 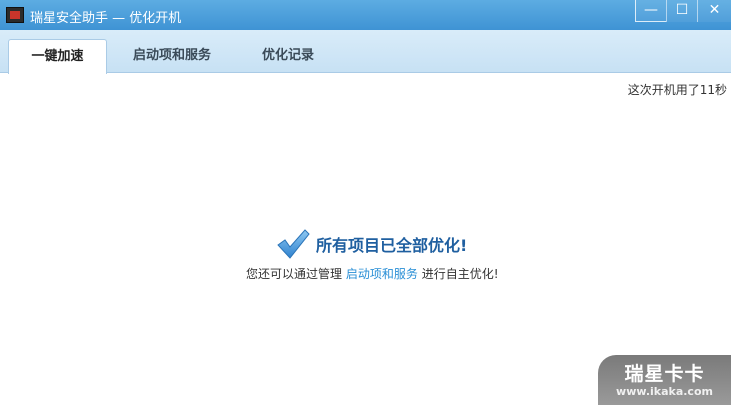 I want to click on minimize-button: —, so click(x=650, y=11).